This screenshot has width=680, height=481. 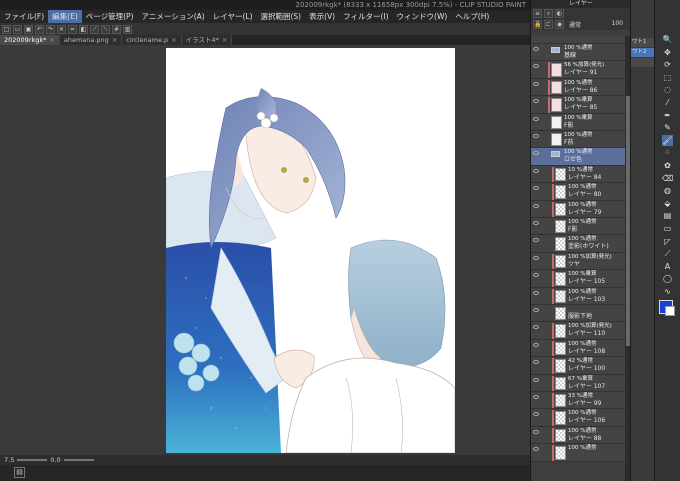 What do you see at coordinates (578, 279) in the screenshot?
I see `layer-row: 100 %乗算 レイヤー 105` at bounding box center [578, 279].